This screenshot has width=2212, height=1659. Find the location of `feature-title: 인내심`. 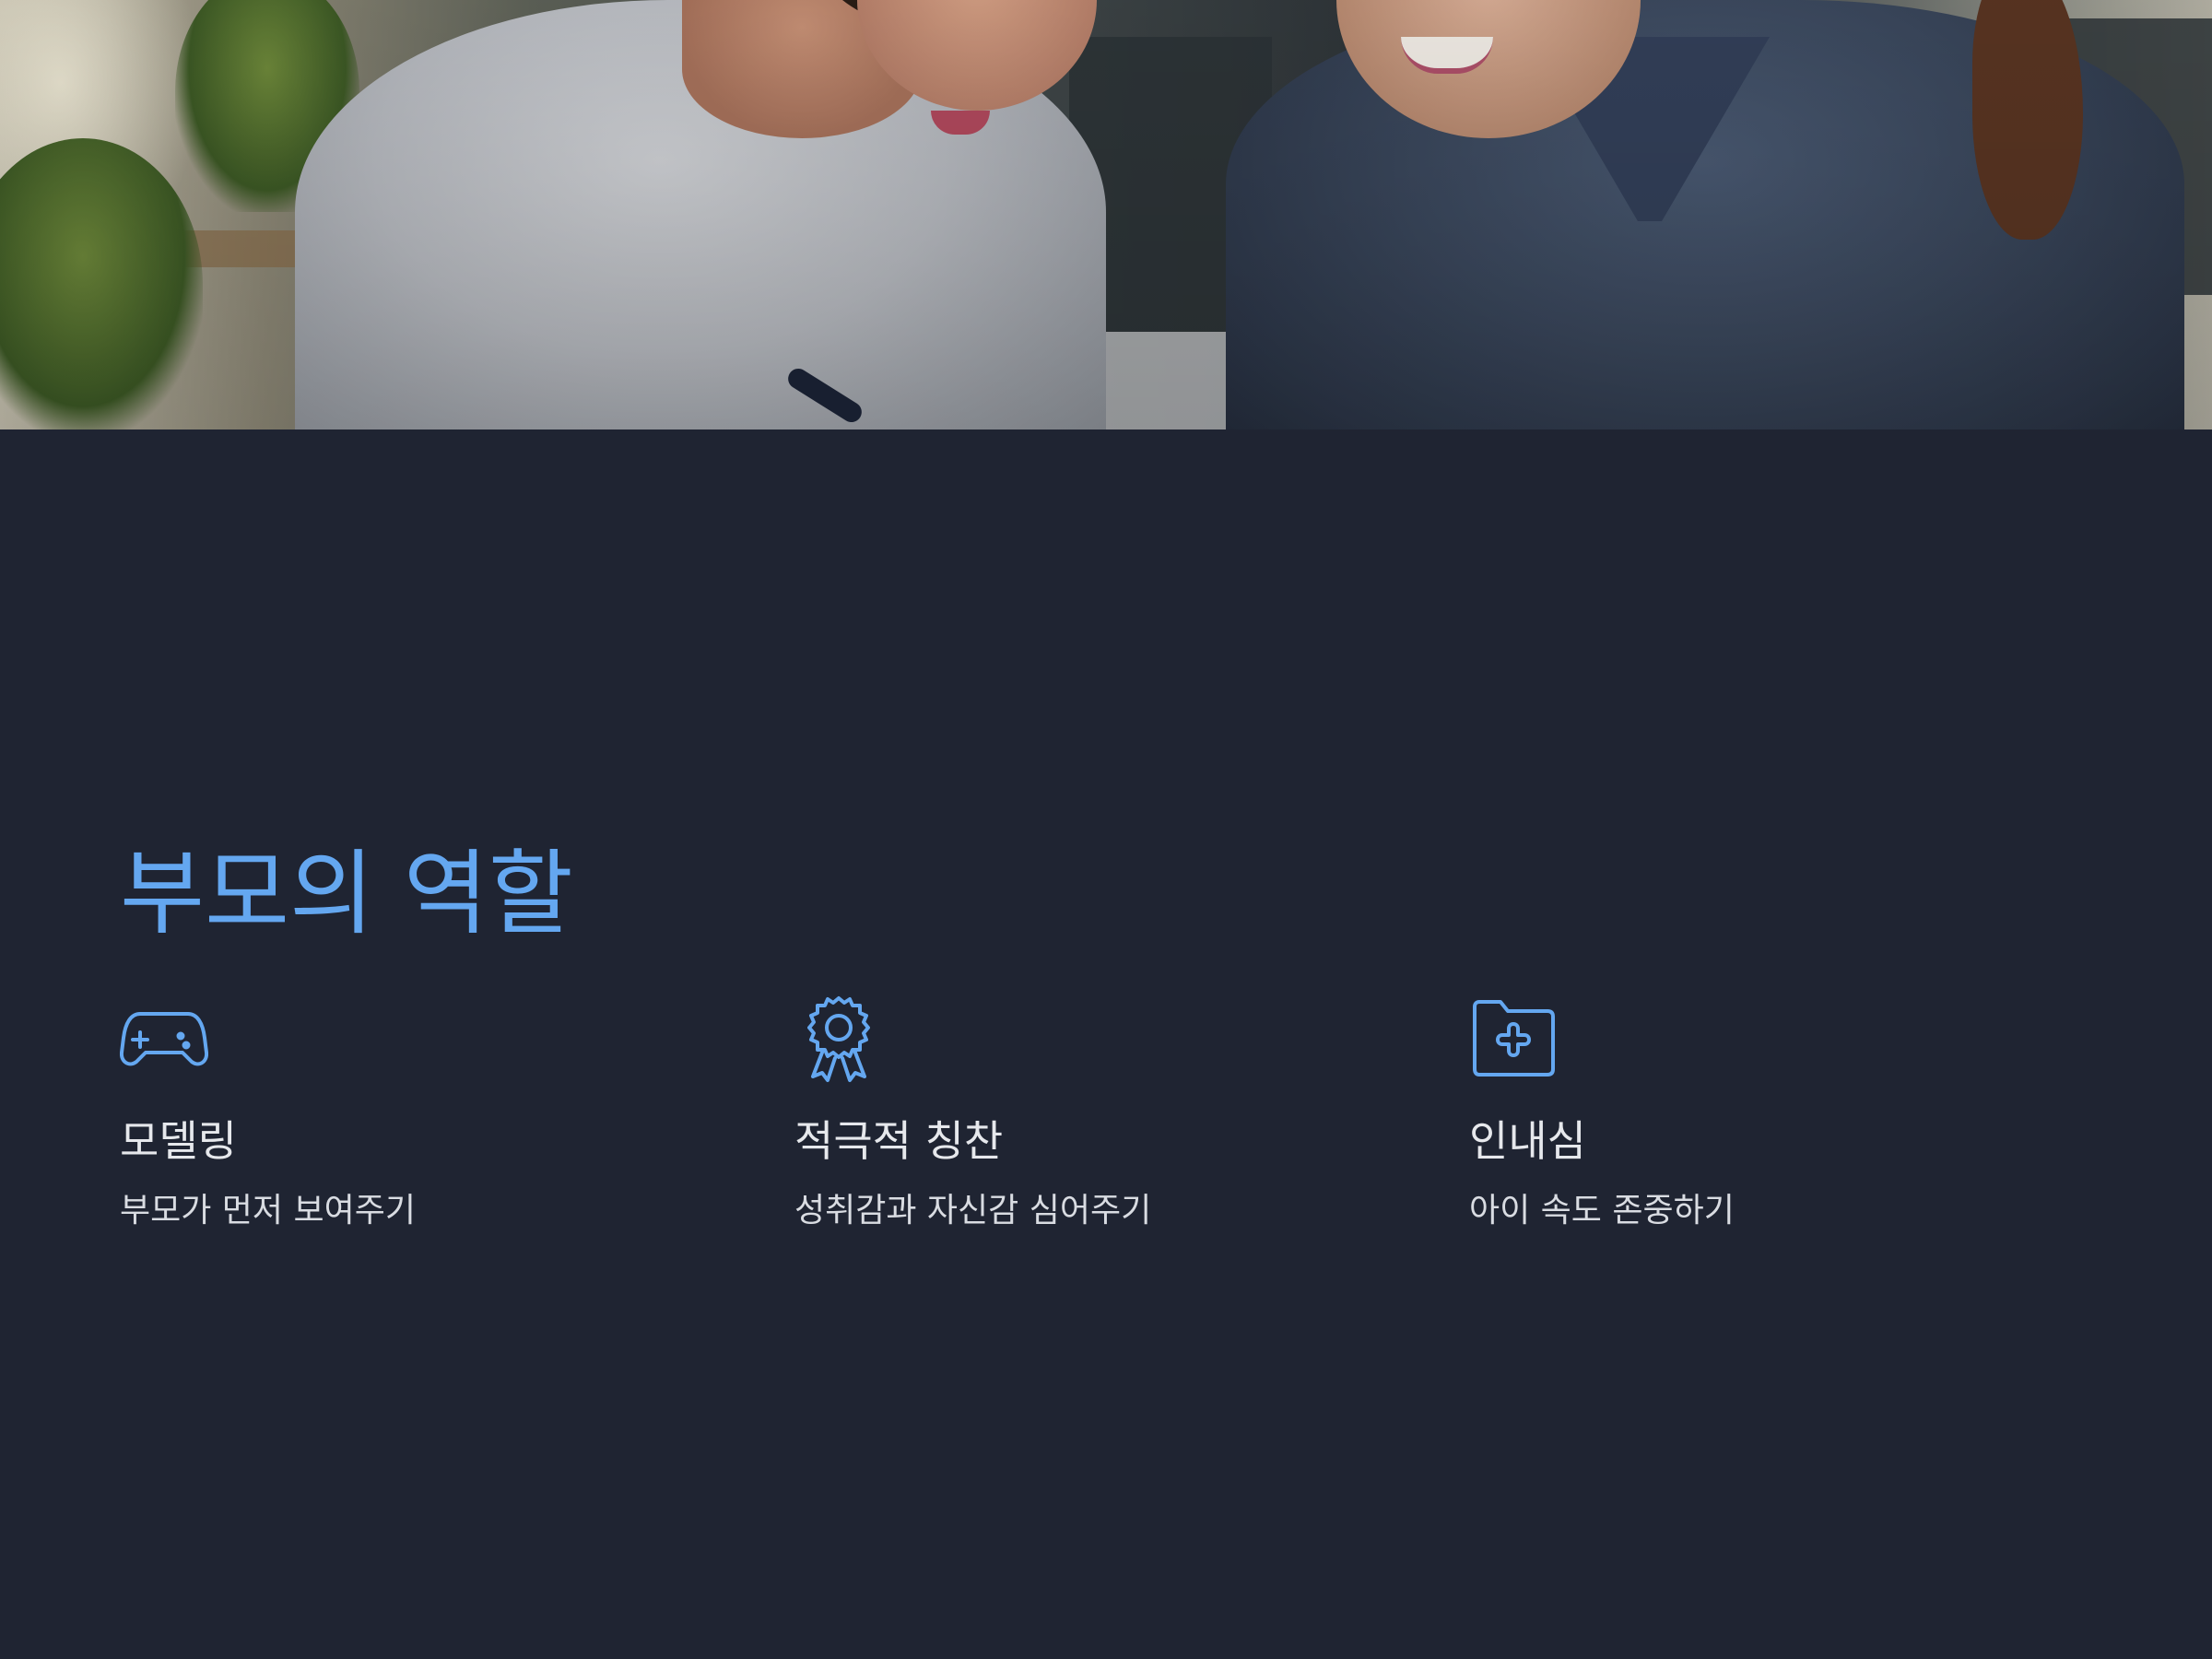

feature-title: 인내심 is located at coordinates (1527, 1141).